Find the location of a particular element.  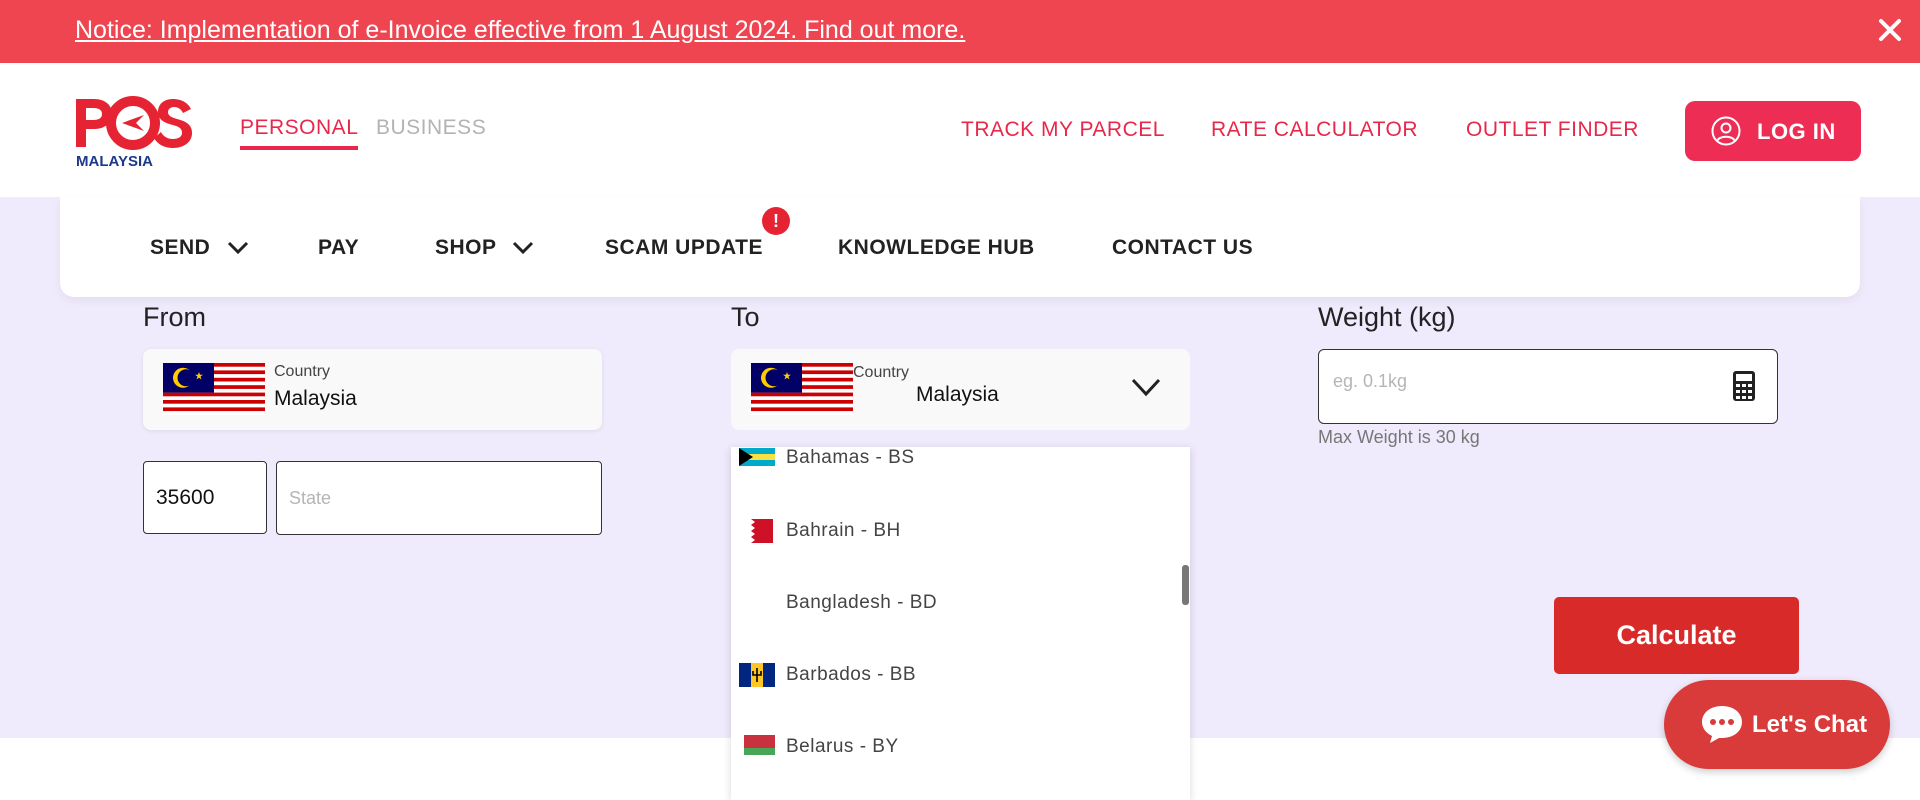

weight-label: Weight (kg) is located at coordinates (1387, 317).